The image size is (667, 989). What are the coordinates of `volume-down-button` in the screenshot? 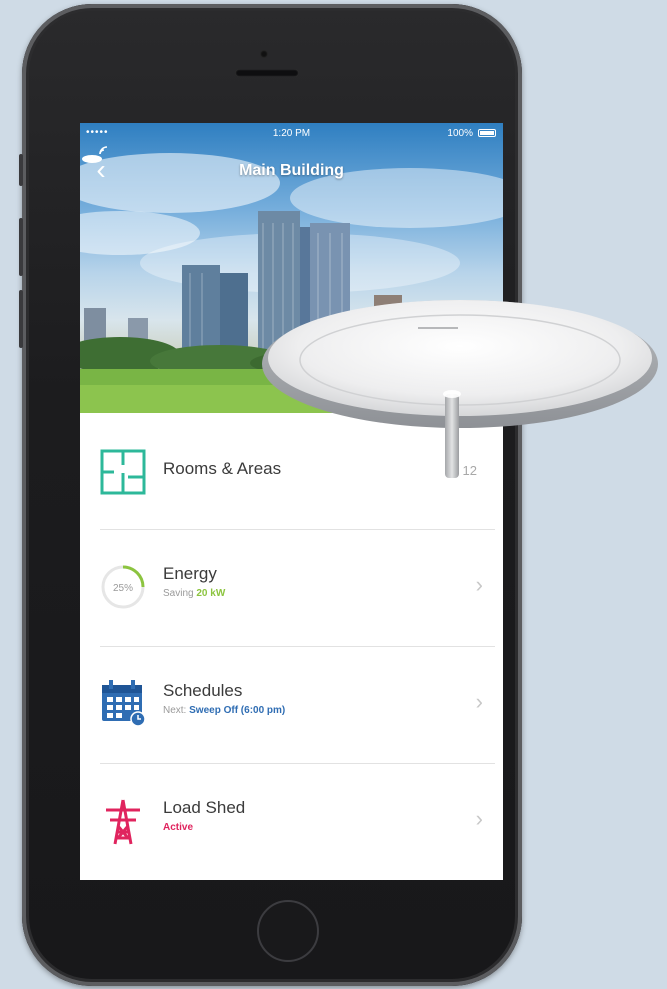 It's located at (21, 319).